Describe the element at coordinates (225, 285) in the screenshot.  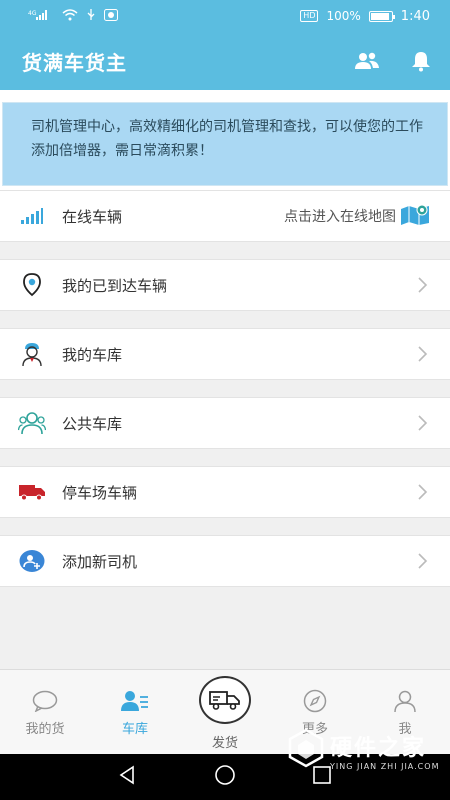
I see `menu-item-arrived-vehicles: 我的已到达车辆` at that location.